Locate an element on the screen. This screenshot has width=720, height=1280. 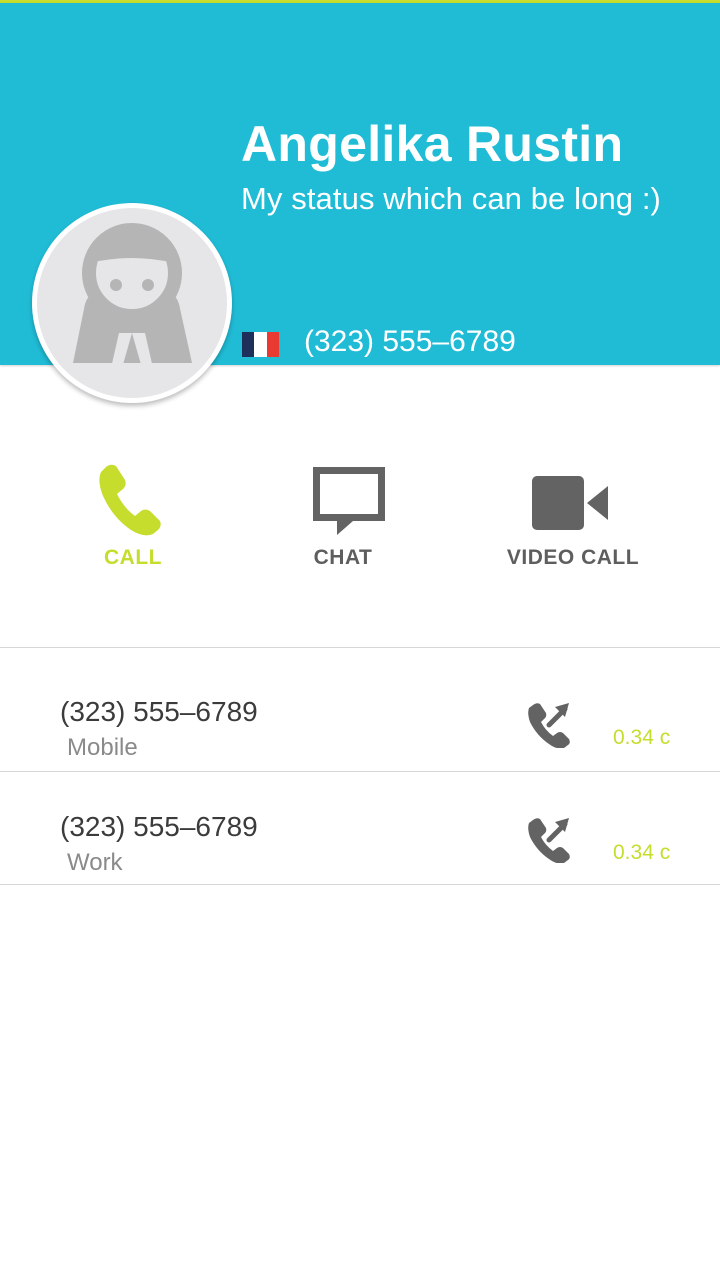
list-item-work: (323) 555–6789 Work 0.34 с is located at coordinates (360, 829).